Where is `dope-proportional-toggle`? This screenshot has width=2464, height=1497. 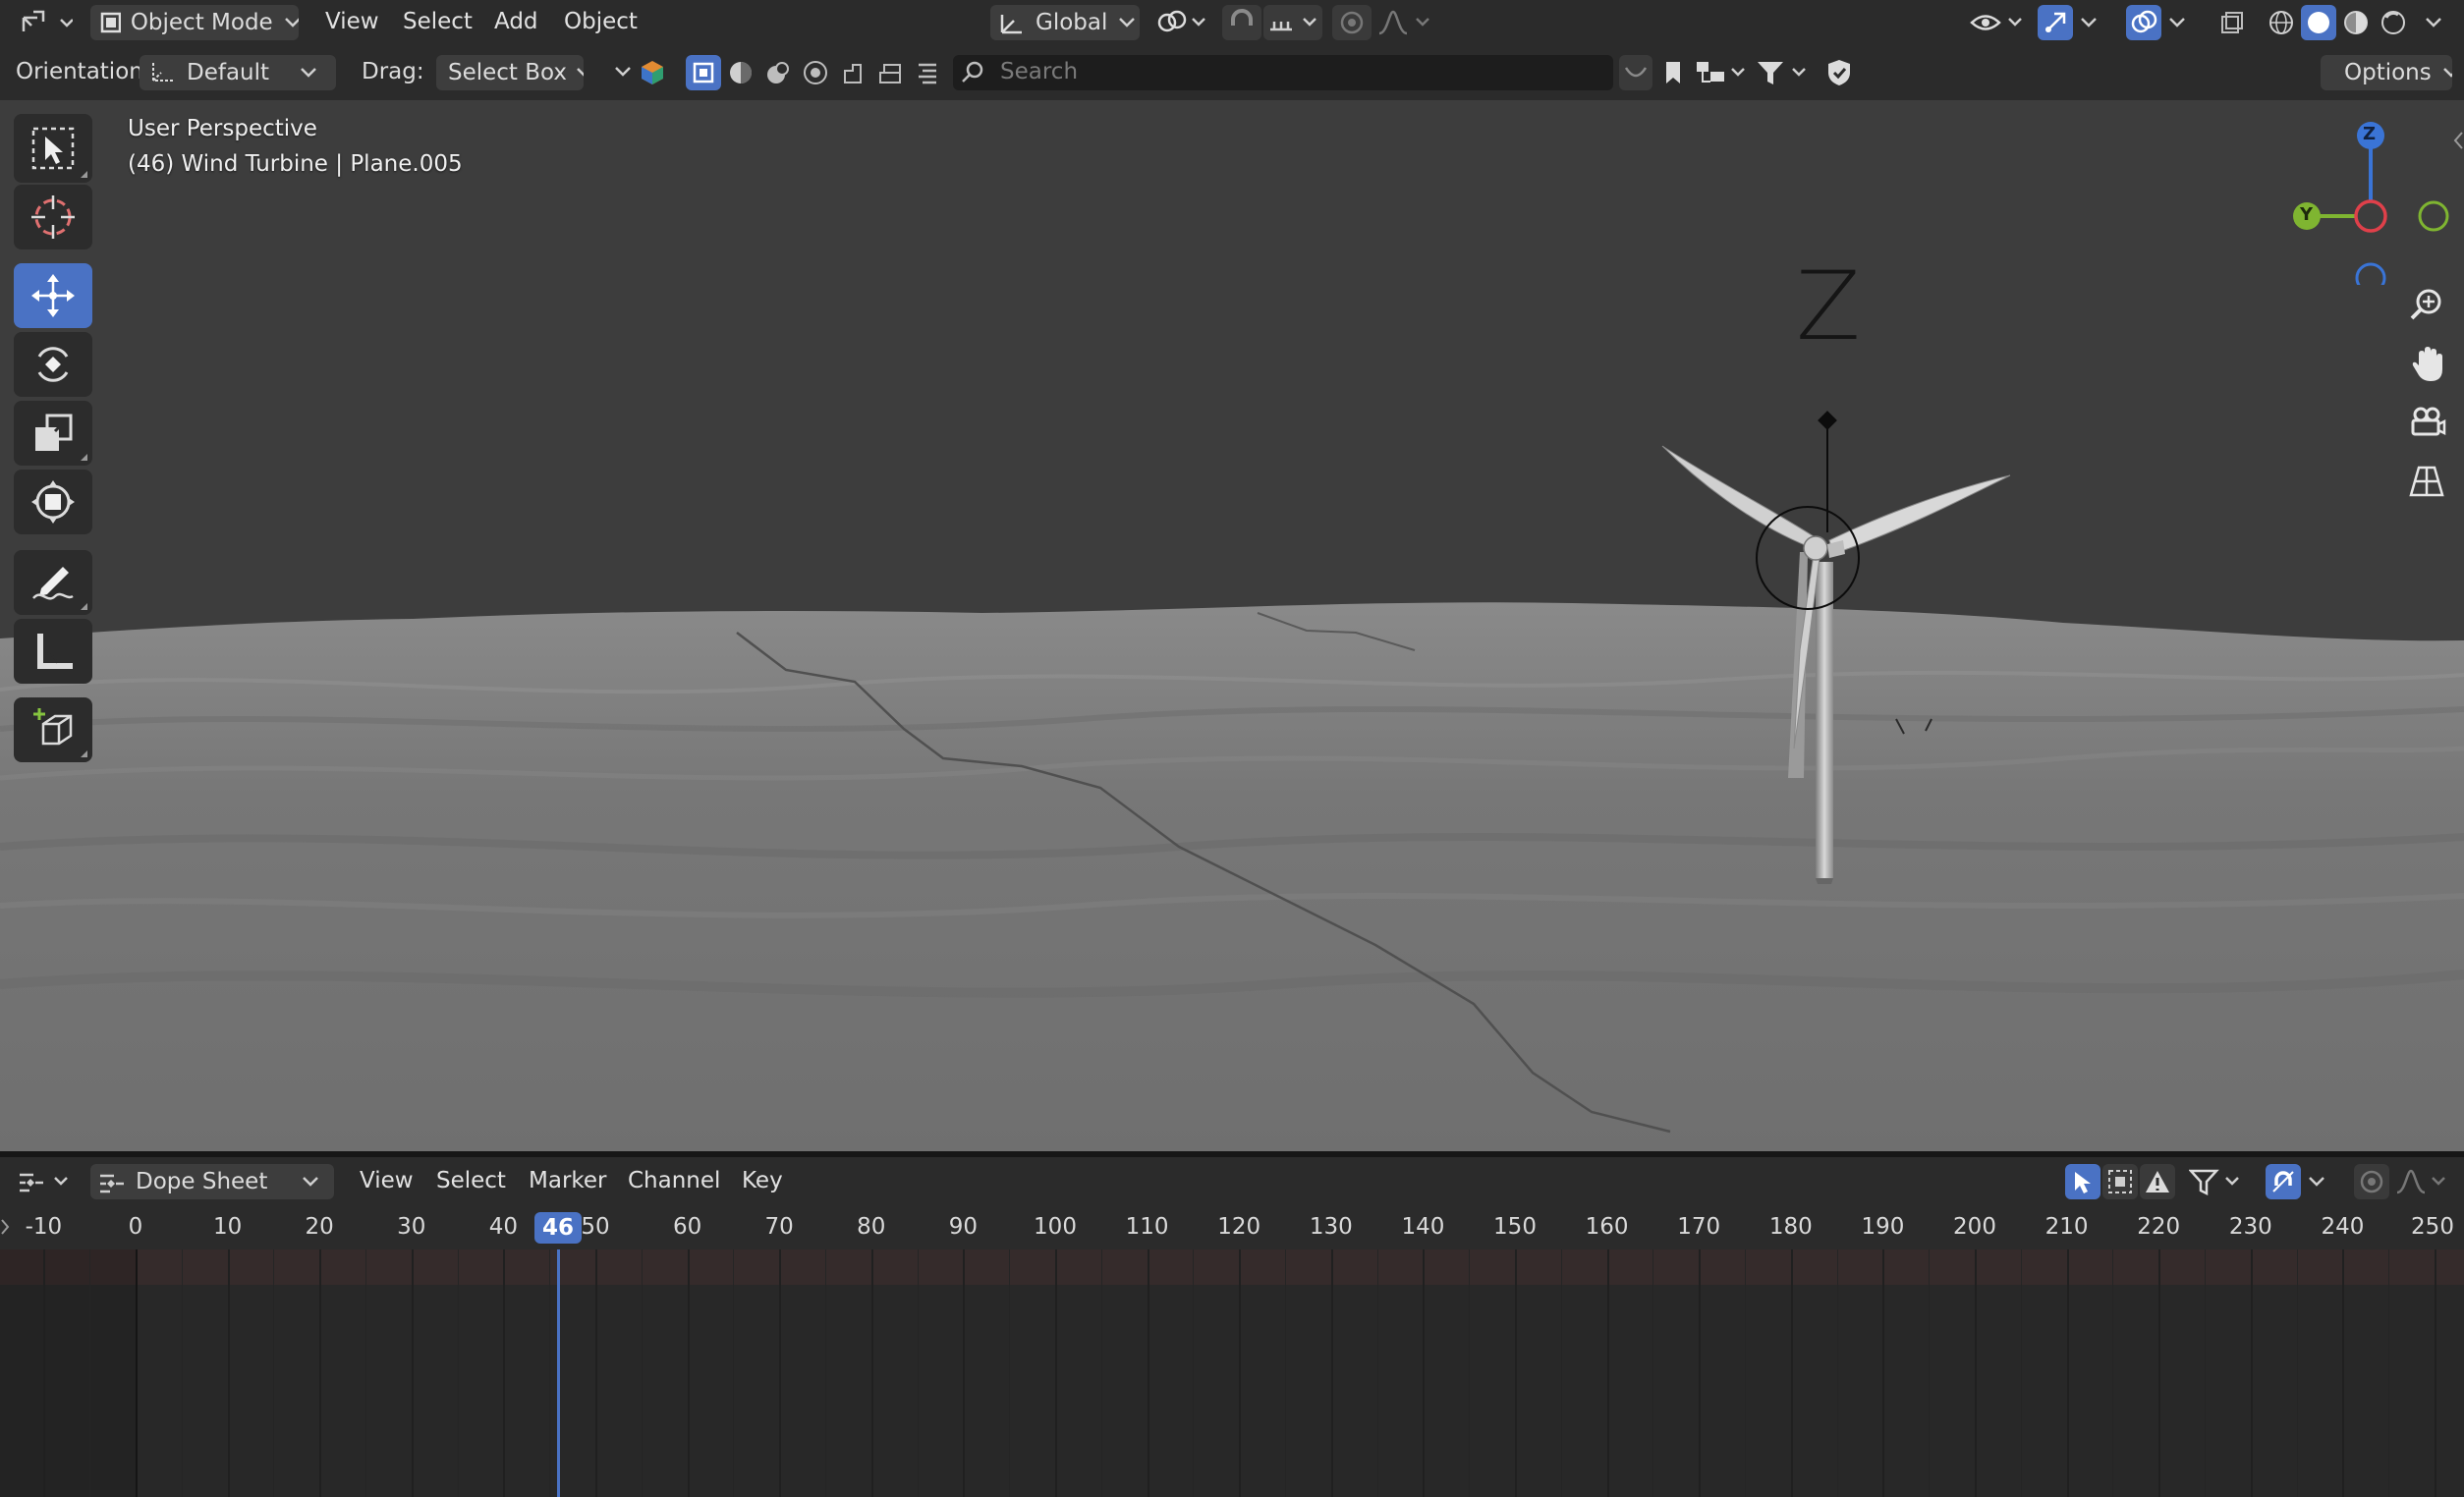 dope-proportional-toggle is located at coordinates (2371, 1181).